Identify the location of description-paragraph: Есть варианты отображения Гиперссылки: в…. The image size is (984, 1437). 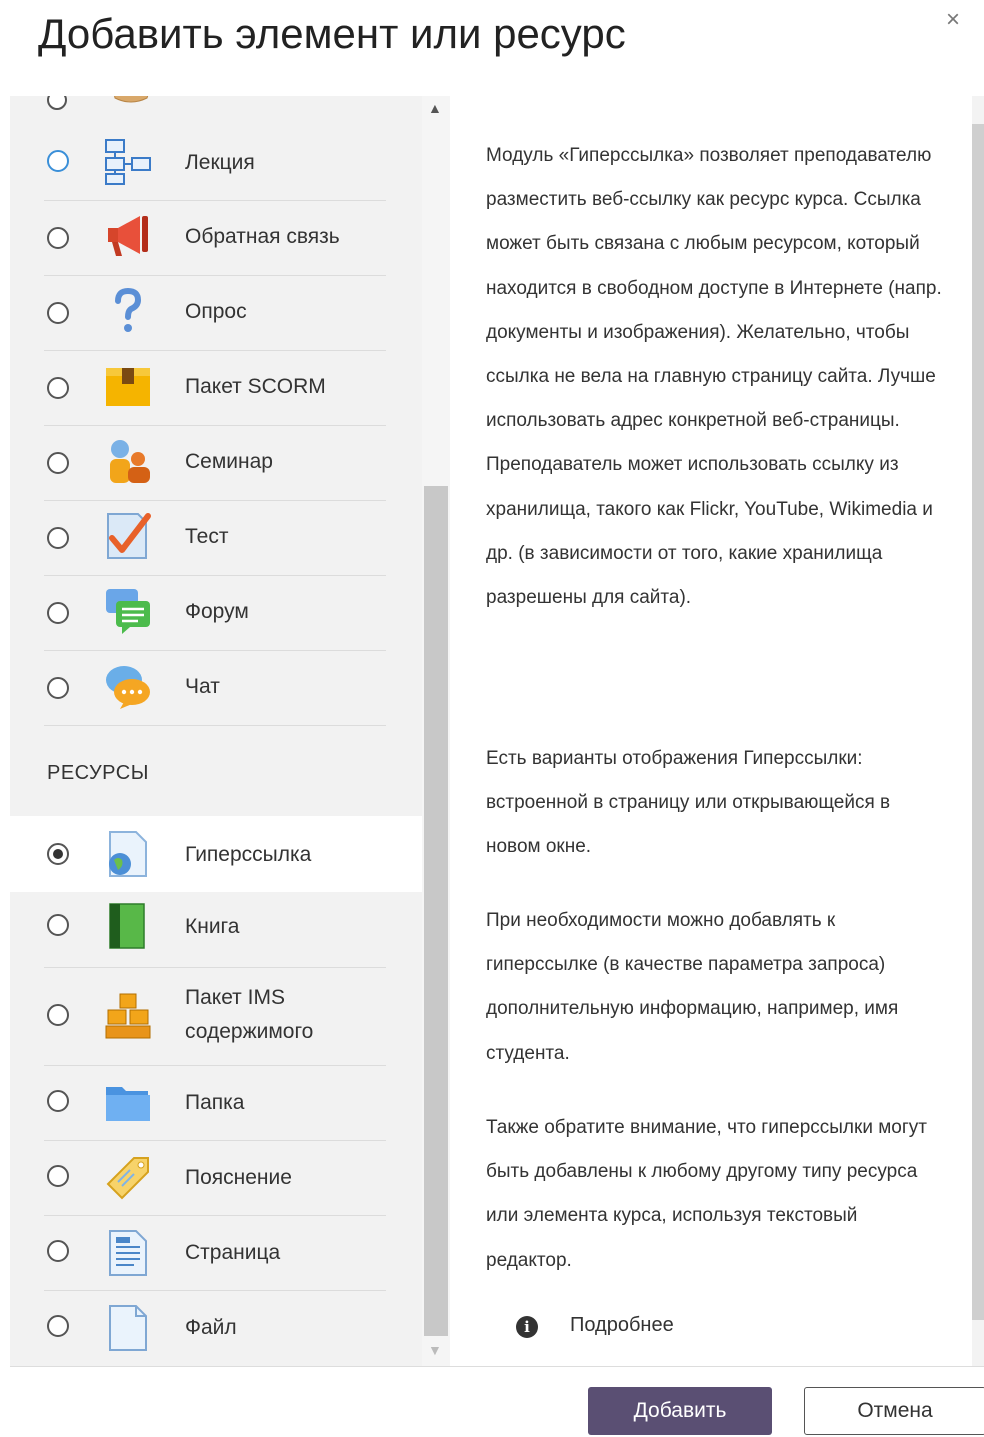
(688, 803).